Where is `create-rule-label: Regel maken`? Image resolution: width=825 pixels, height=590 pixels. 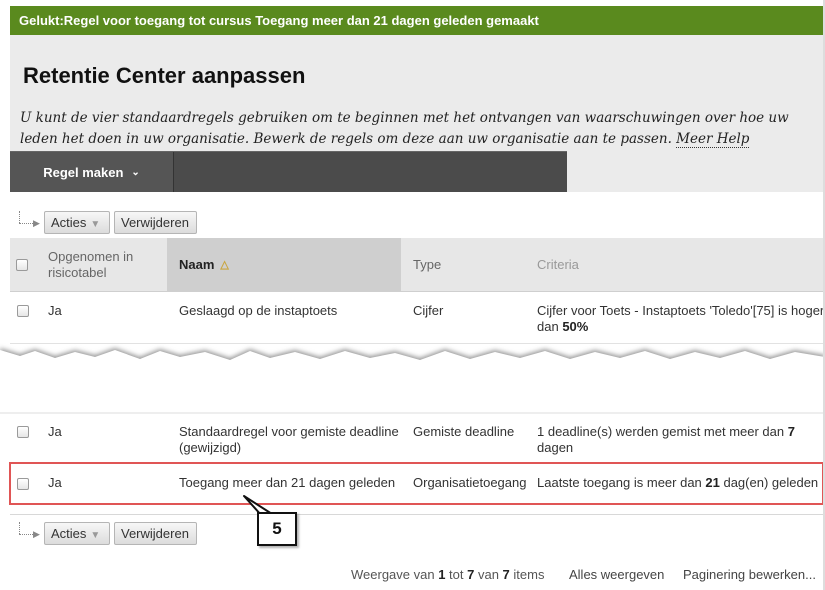
create-rule-label: Regel maken is located at coordinates (83, 172).